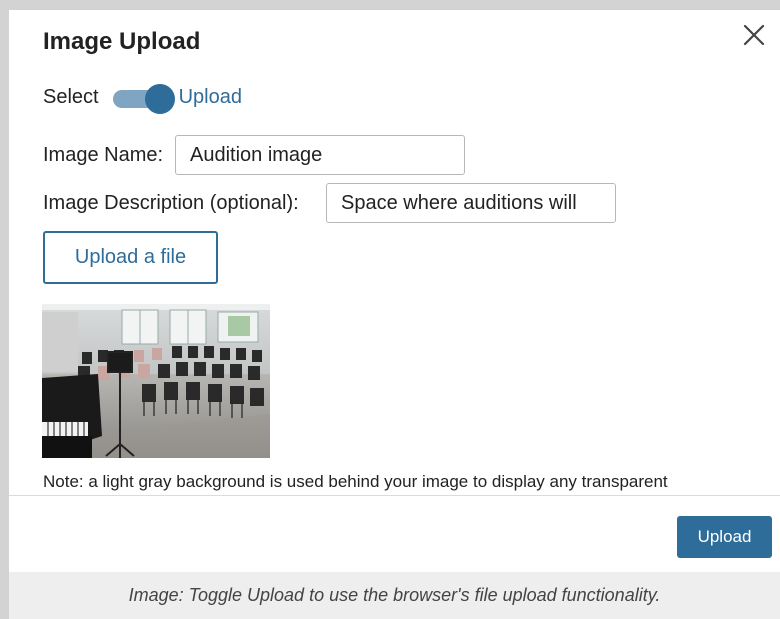 The width and height of the screenshot is (780, 619). What do you see at coordinates (103, 155) in the screenshot?
I see `image-name-label: Image Name:` at bounding box center [103, 155].